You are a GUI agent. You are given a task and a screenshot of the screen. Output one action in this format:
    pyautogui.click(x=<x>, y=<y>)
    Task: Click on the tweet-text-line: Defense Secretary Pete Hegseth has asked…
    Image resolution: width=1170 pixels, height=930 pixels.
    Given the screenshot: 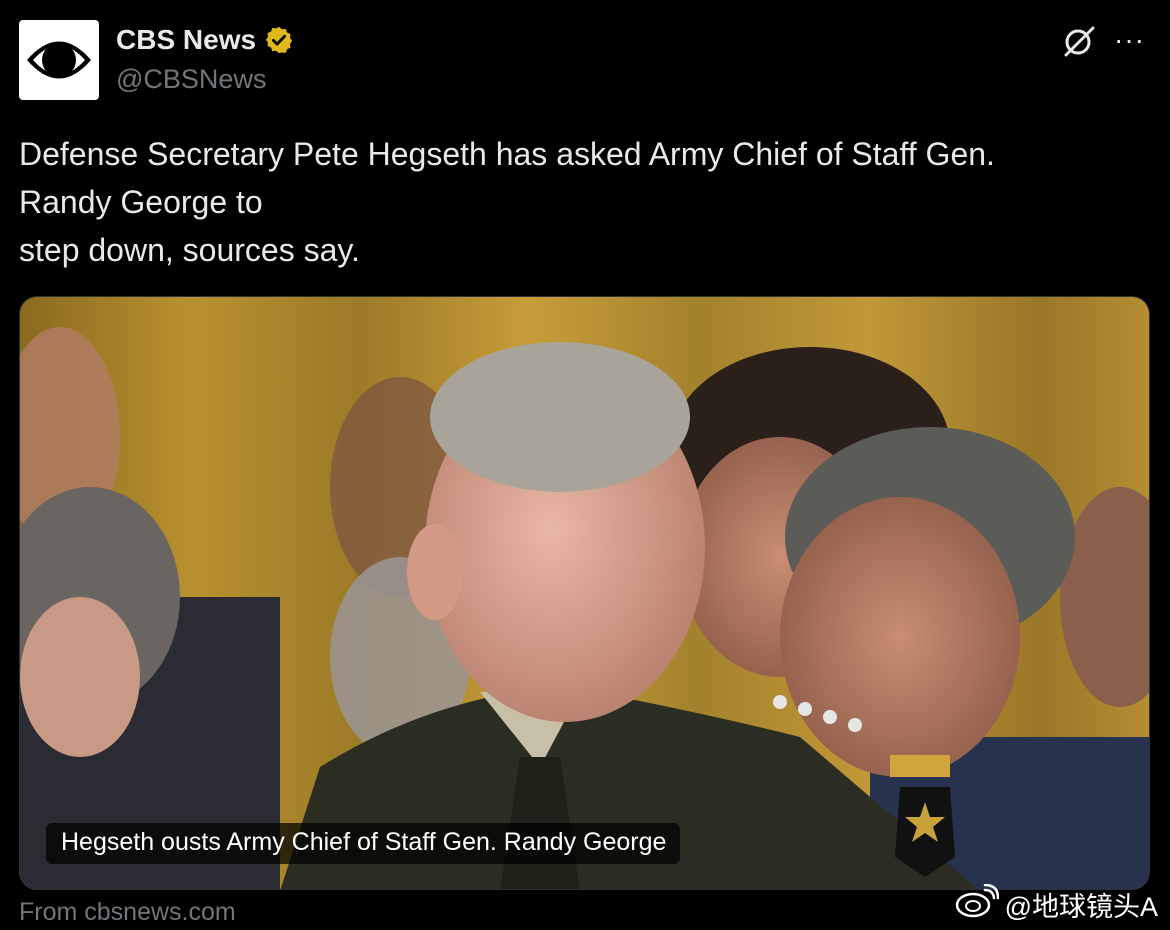 What is the action you would take?
    pyautogui.click(x=507, y=154)
    